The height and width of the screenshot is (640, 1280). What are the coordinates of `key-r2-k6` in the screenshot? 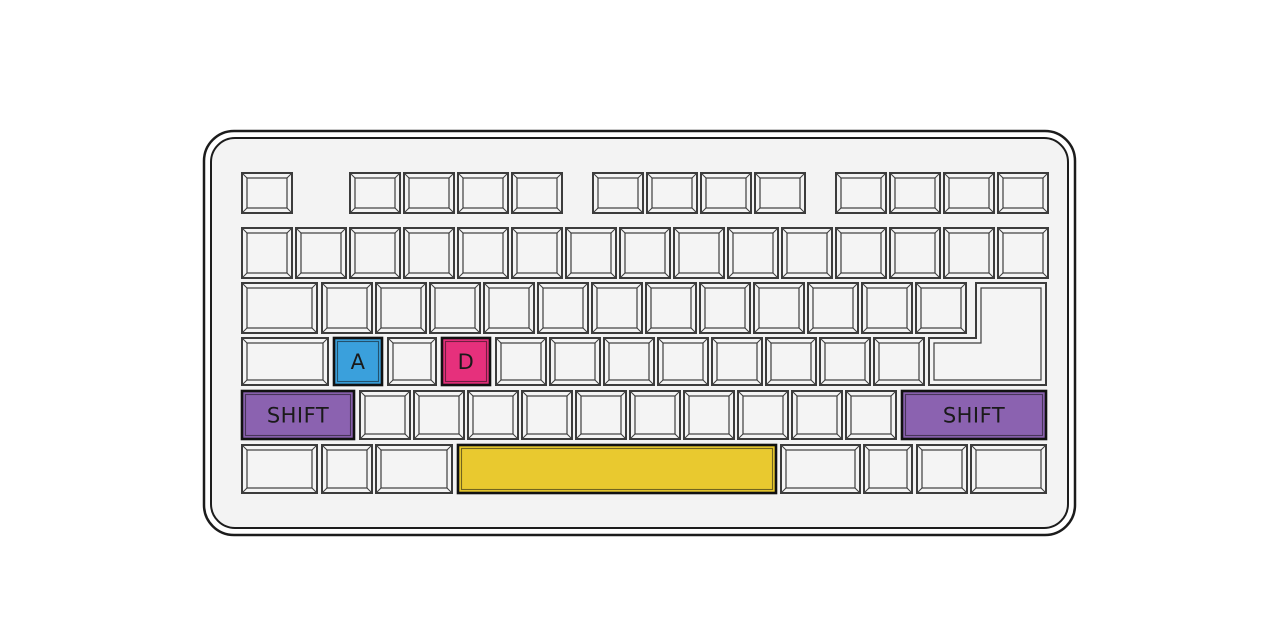 It's located at (617, 308).